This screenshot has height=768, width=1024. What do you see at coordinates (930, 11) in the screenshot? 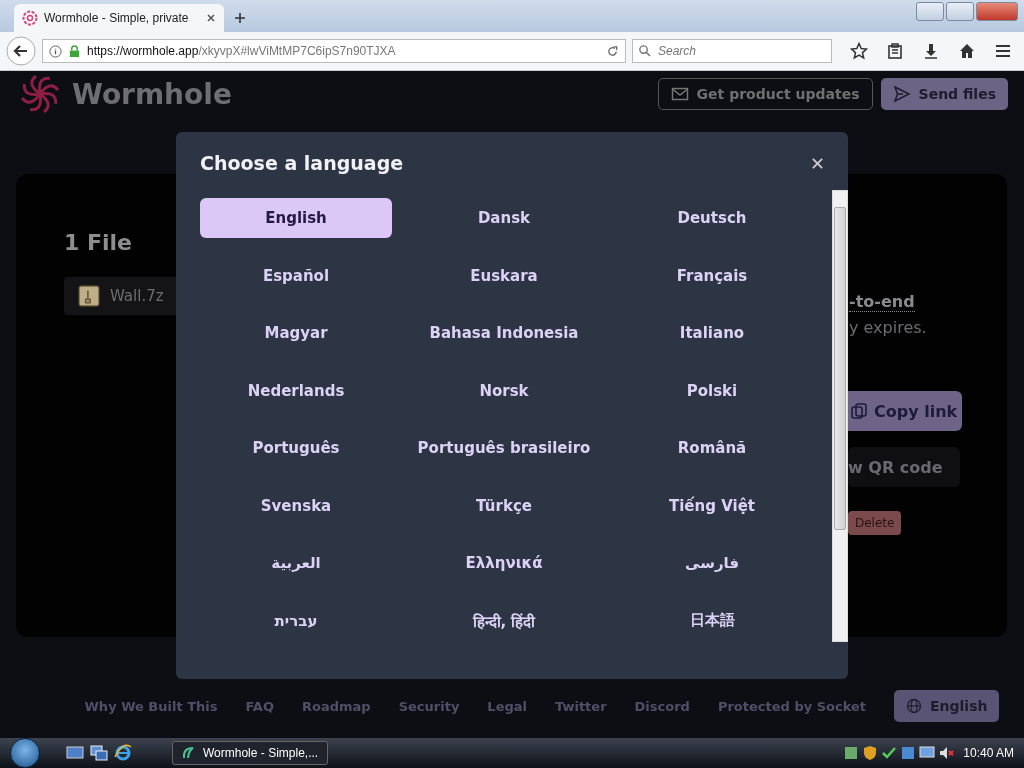
I see `minimize-button` at bounding box center [930, 11].